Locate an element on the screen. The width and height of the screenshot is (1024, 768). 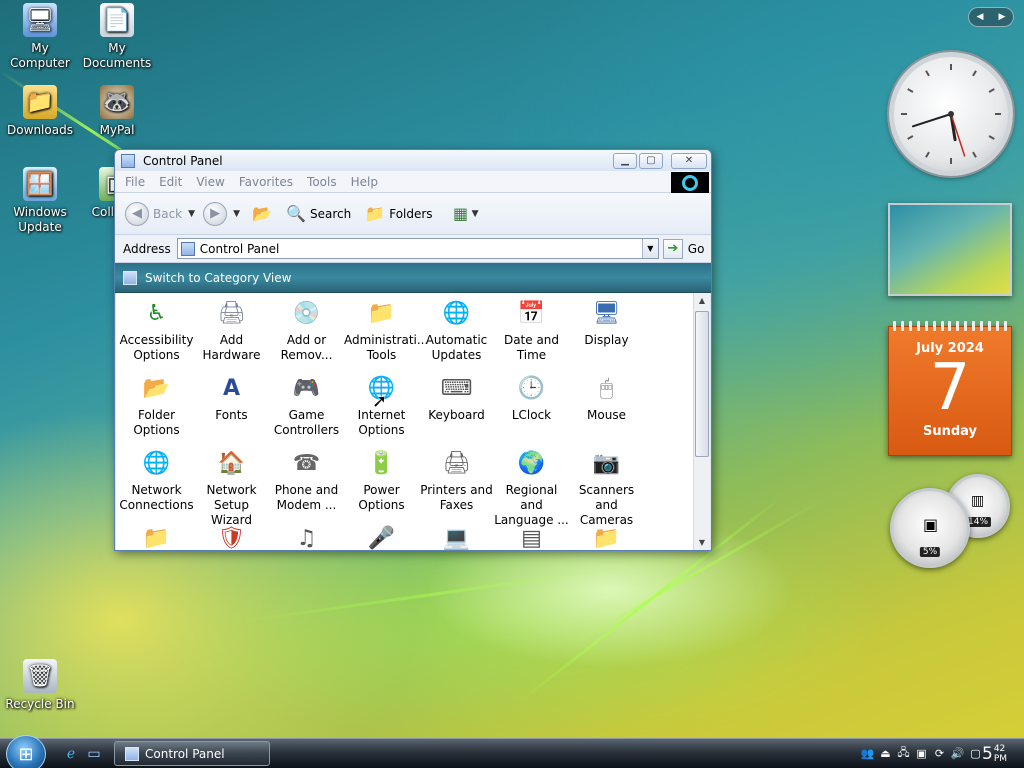
go-button: Go is located at coordinates (696, 249).